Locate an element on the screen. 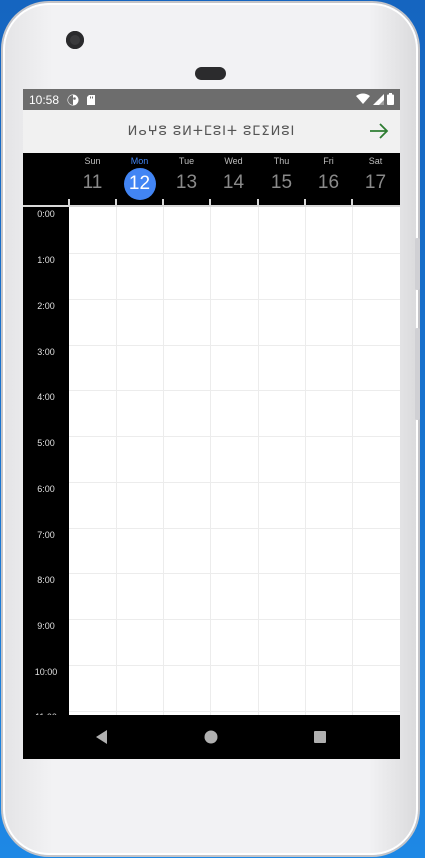  navigation-bar is located at coordinates (211, 737).